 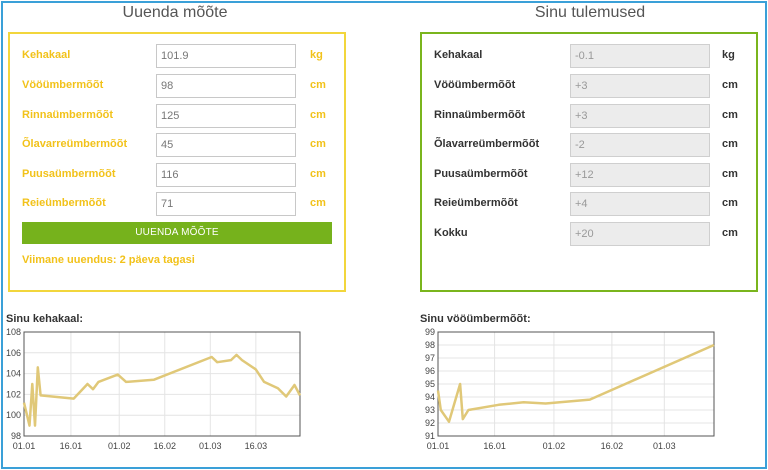 I want to click on last-update-text: Viimane uuendus: 2 päeva tagasi, so click(x=108, y=260).